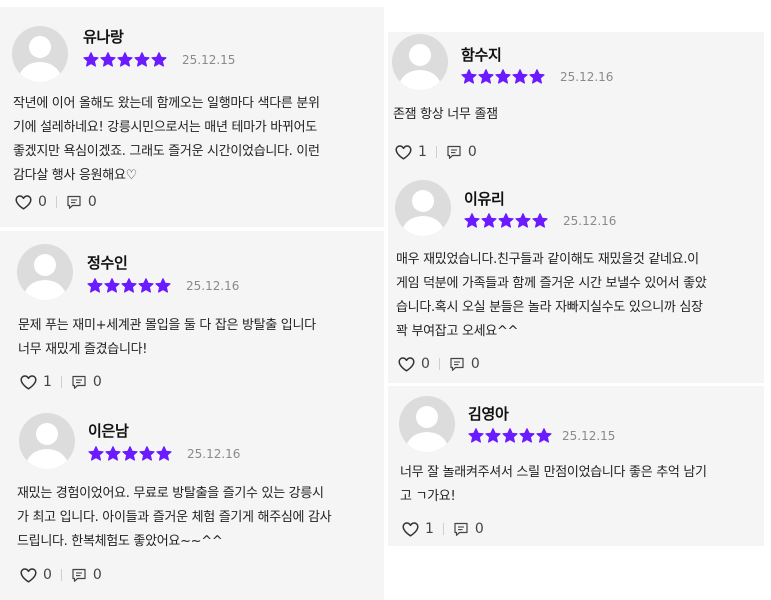  What do you see at coordinates (428, 496) in the screenshot?
I see `review-text-line: 고 ㄱ가요!` at bounding box center [428, 496].